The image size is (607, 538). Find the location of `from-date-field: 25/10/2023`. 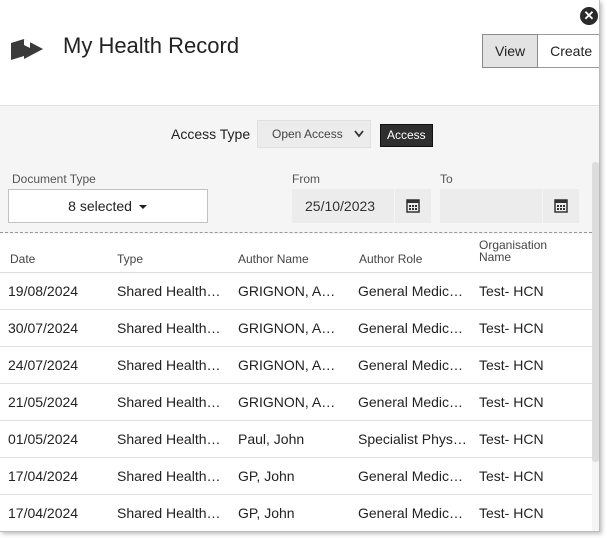

from-date-field: 25/10/2023 is located at coordinates (361, 206).